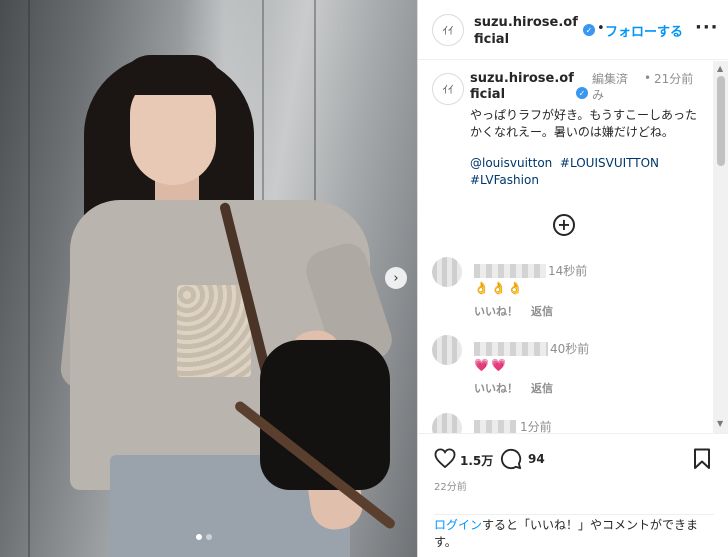  I want to click on comments-count: 94, so click(536, 459).